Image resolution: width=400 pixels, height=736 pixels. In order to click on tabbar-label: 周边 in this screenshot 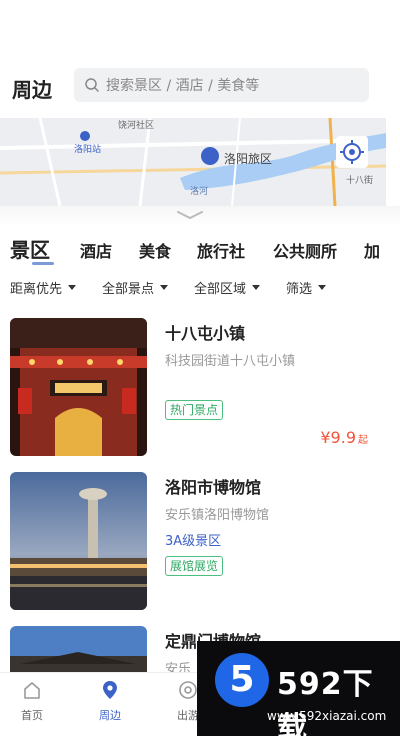, I will do `click(110, 715)`.